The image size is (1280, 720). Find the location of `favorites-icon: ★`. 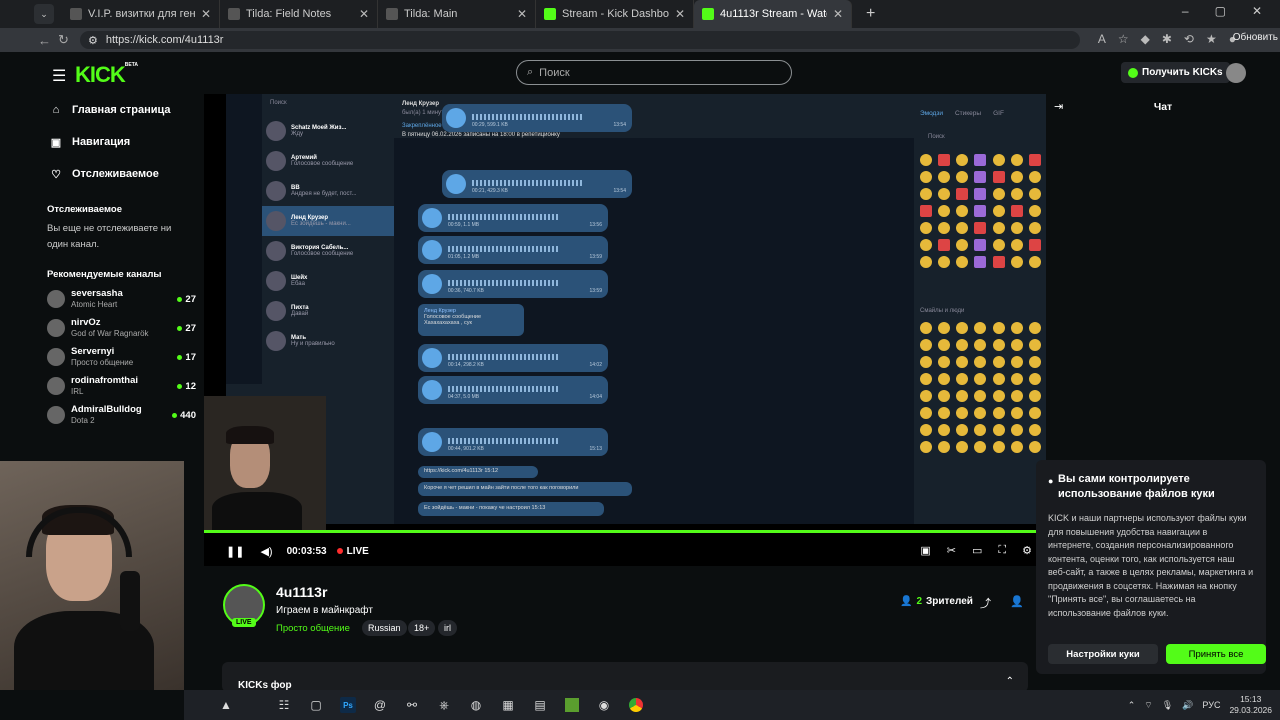

favorites-icon: ★ is located at coordinates (1211, 39).